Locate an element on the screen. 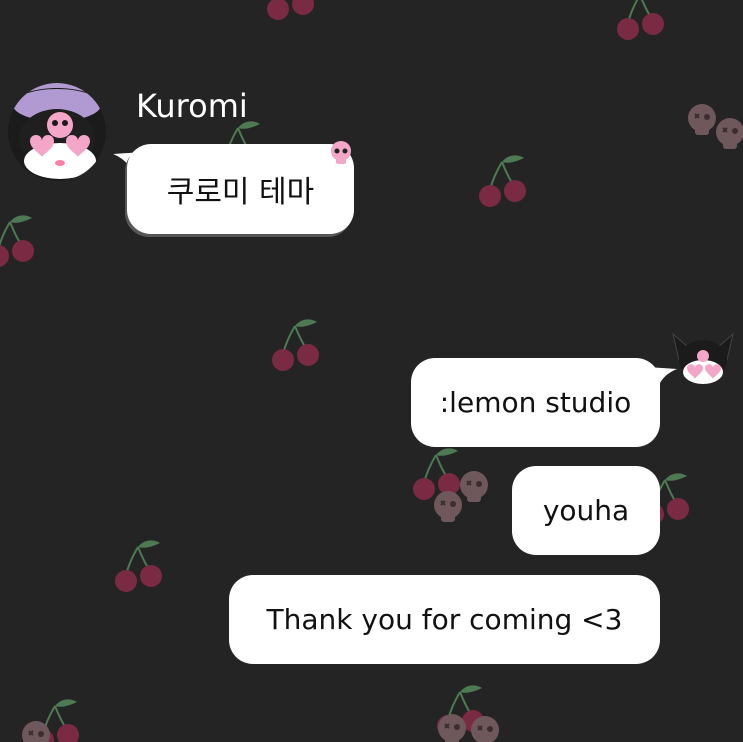 This screenshot has height=742, width=743. message-text: :lemon studio is located at coordinates (535, 402).